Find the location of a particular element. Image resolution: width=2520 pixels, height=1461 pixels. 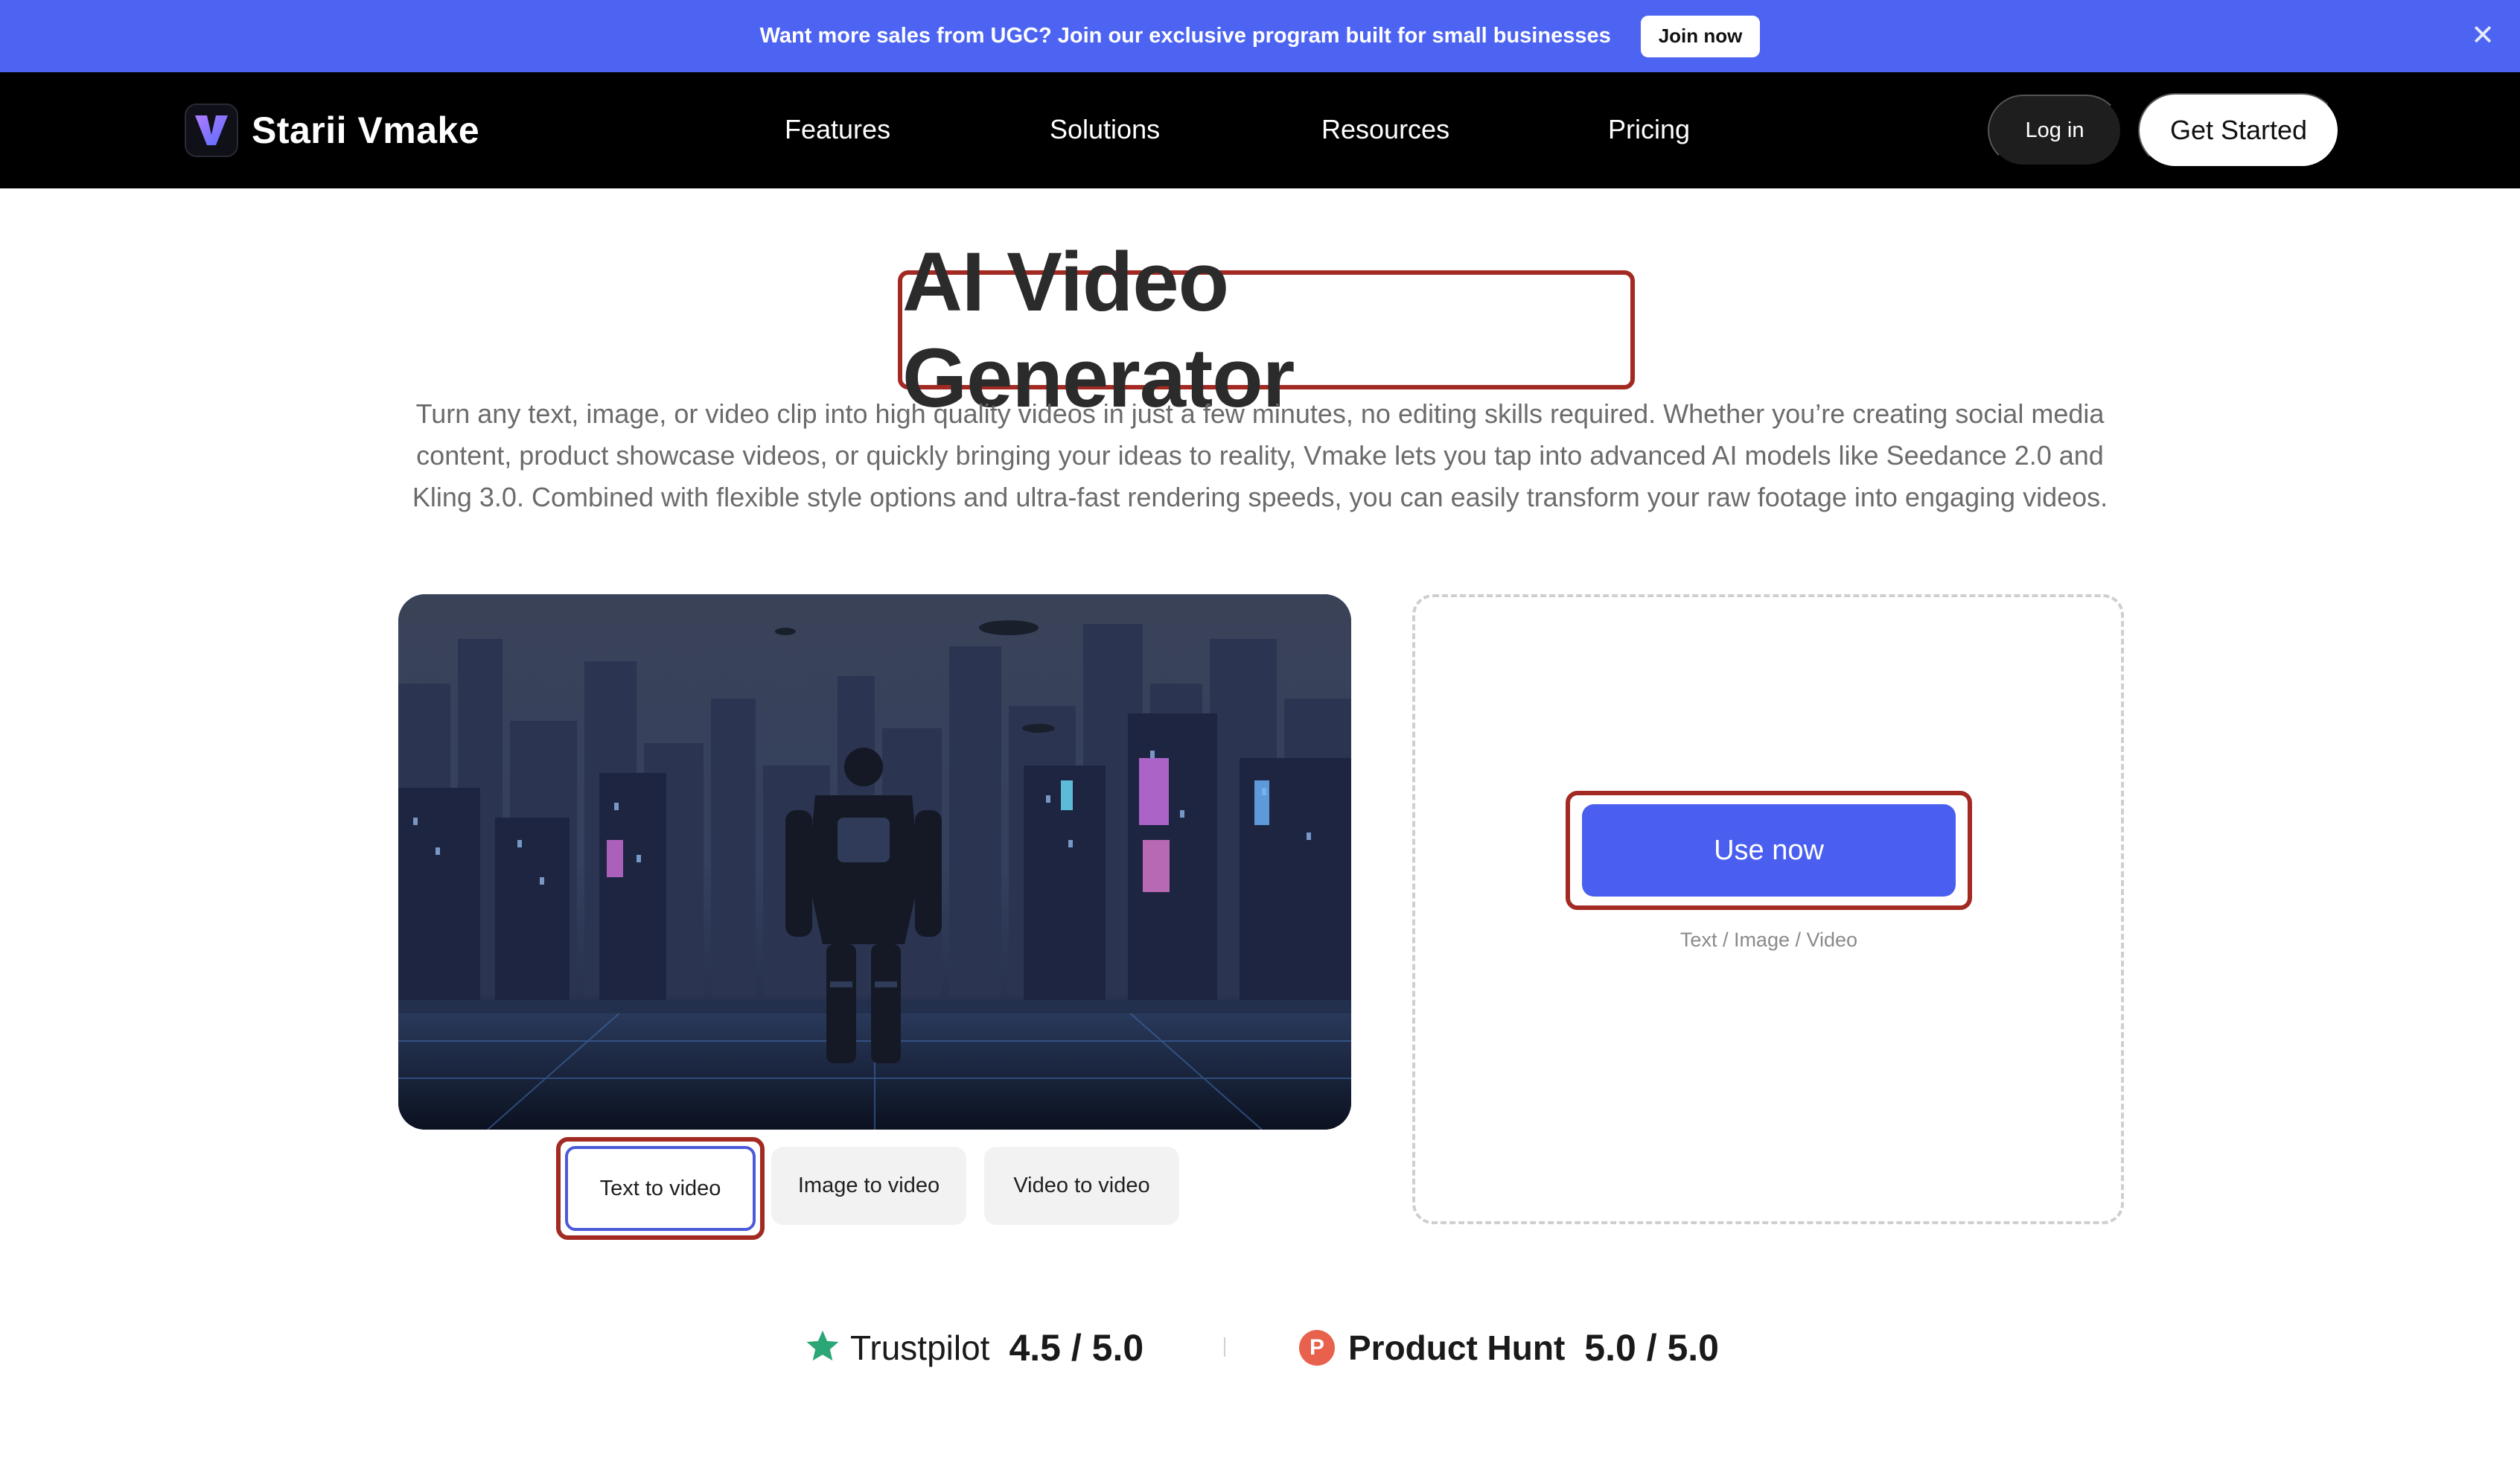

nav-link-resources: Resources is located at coordinates (1385, 129).